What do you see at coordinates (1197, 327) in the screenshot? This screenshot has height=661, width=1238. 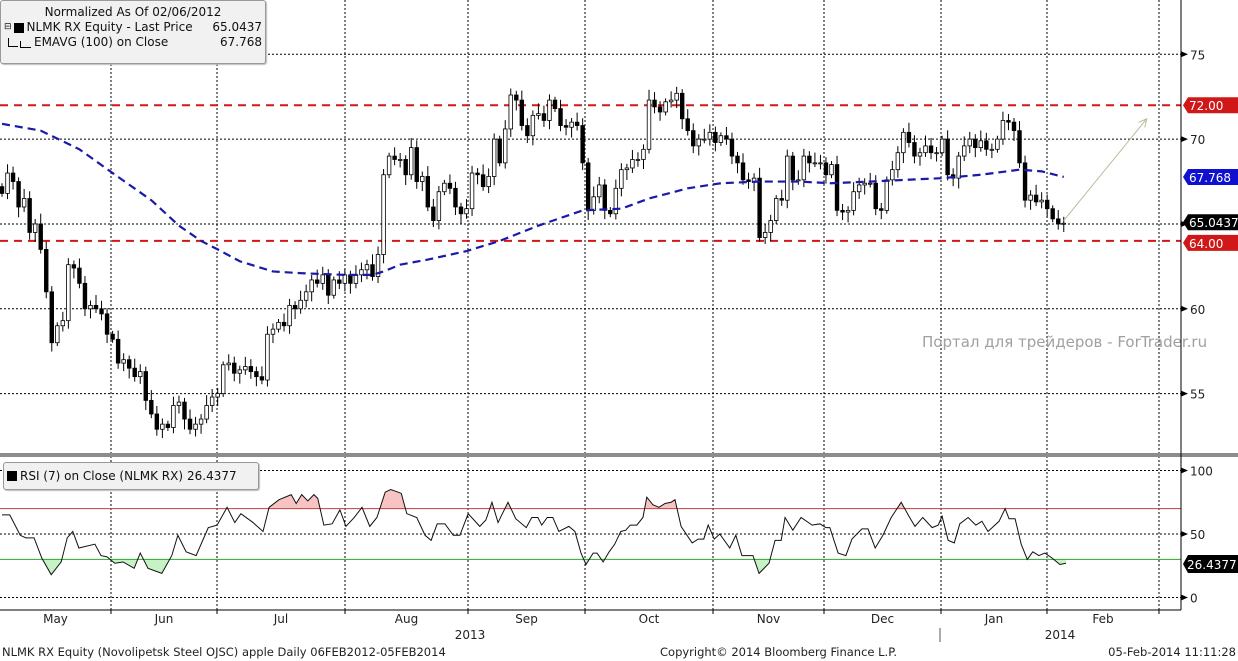 I see `y-axis: 7570656055100500` at bounding box center [1197, 327].